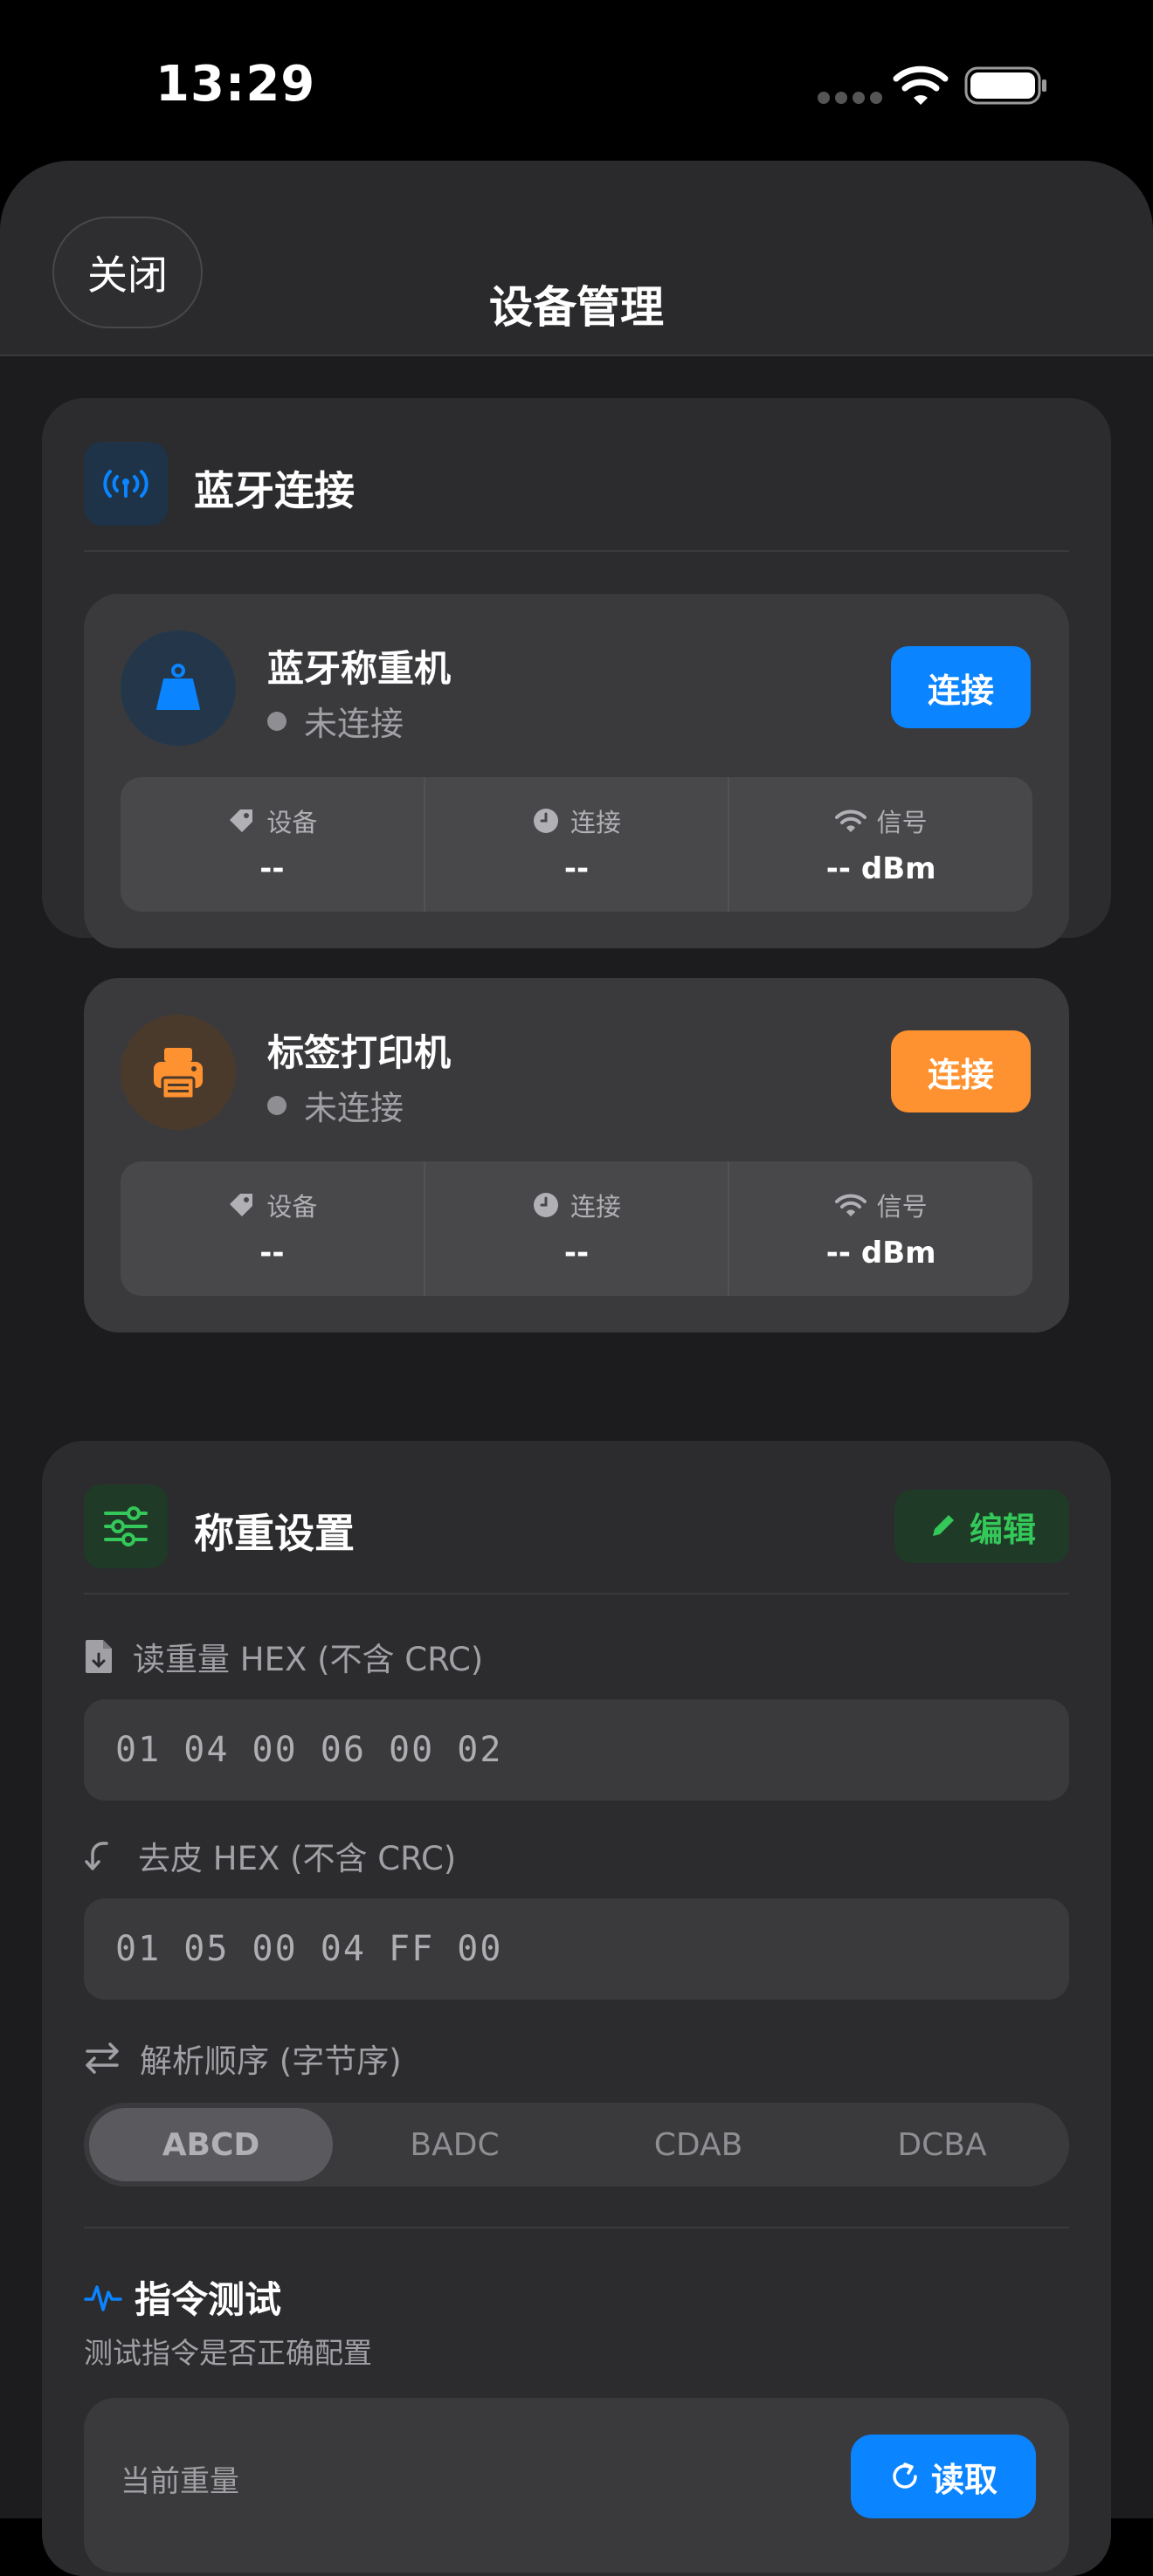 The image size is (1153, 2576). I want to click on wifi-status-icon, so click(921, 85).